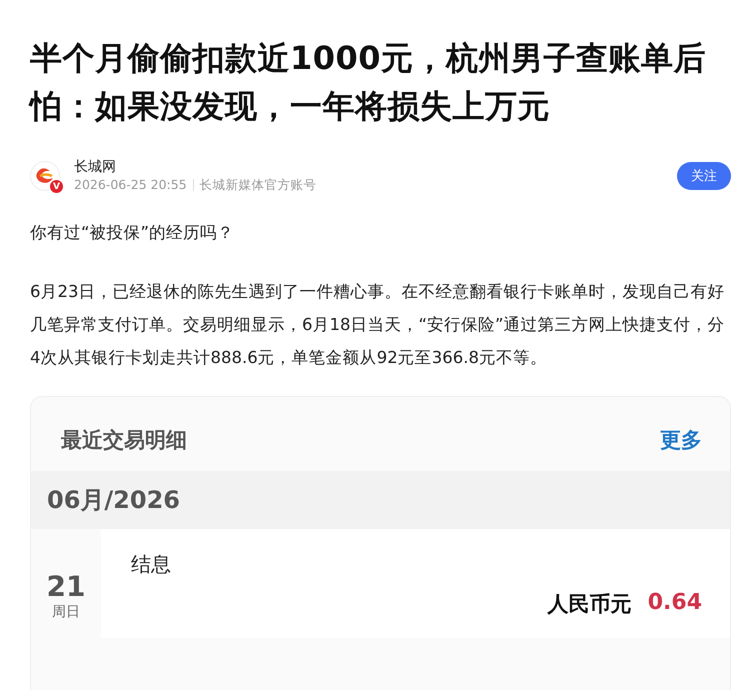 The width and height of the screenshot is (751, 690). Describe the element at coordinates (56, 186) in the screenshot. I see `verified-badge: V` at that location.